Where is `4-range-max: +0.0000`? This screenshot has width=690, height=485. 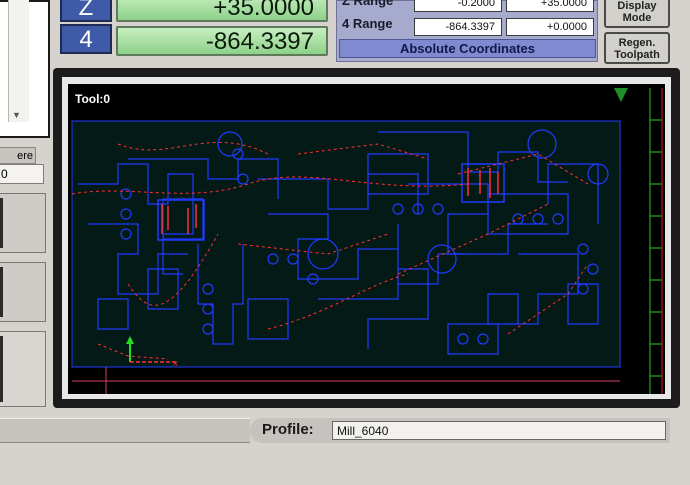 4-range-max: +0.0000 is located at coordinates (550, 27).